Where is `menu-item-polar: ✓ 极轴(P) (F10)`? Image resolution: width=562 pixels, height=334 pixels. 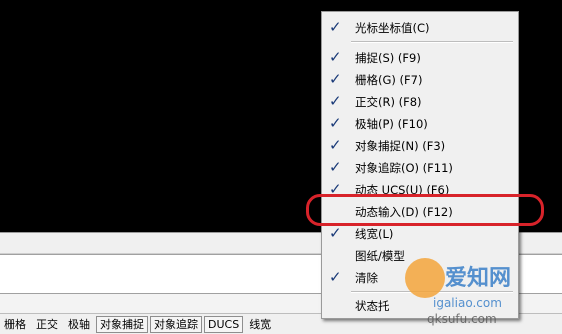 menu-item-polar: ✓ 极轴(P) (F10) is located at coordinates (420, 123).